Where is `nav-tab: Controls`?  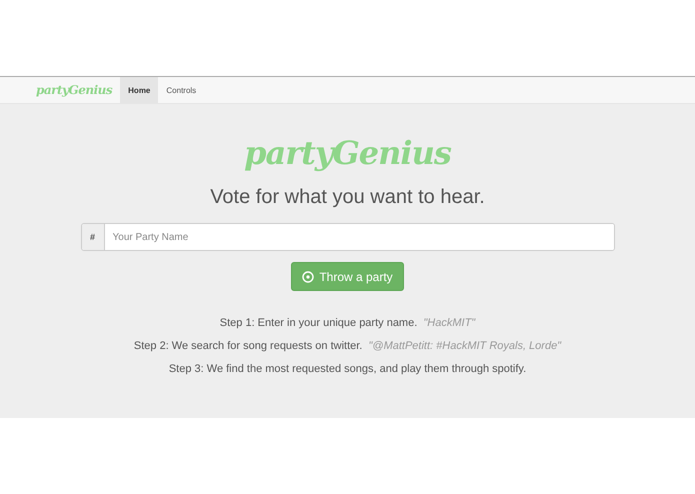
nav-tab: Controls is located at coordinates (181, 90).